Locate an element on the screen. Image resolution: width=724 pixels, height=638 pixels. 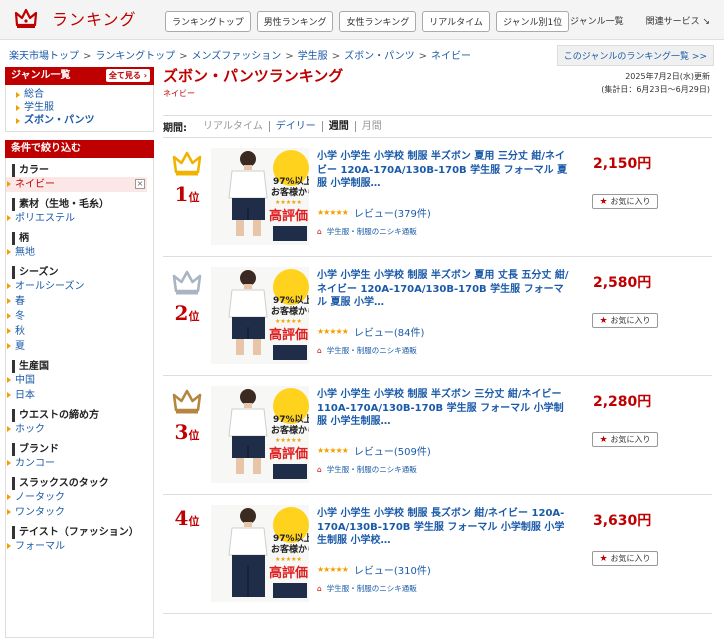
review-link: レビュー(509件) is located at coordinates (392, 450).